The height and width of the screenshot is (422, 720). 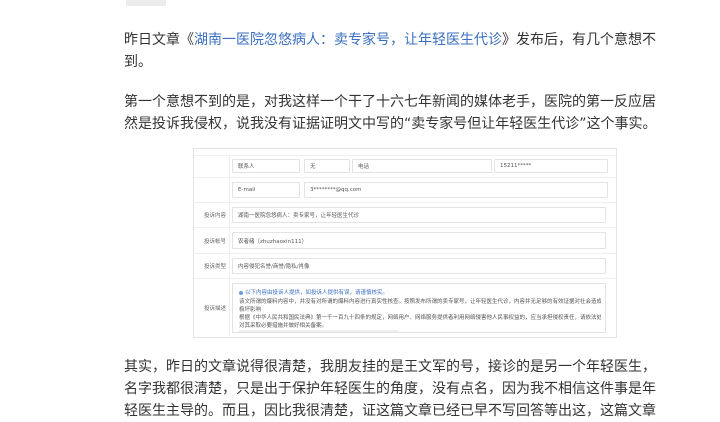 I want to click on form-row-account: 投诉帐号 农者绪（zhuzhaoxin111）, so click(x=405, y=241).